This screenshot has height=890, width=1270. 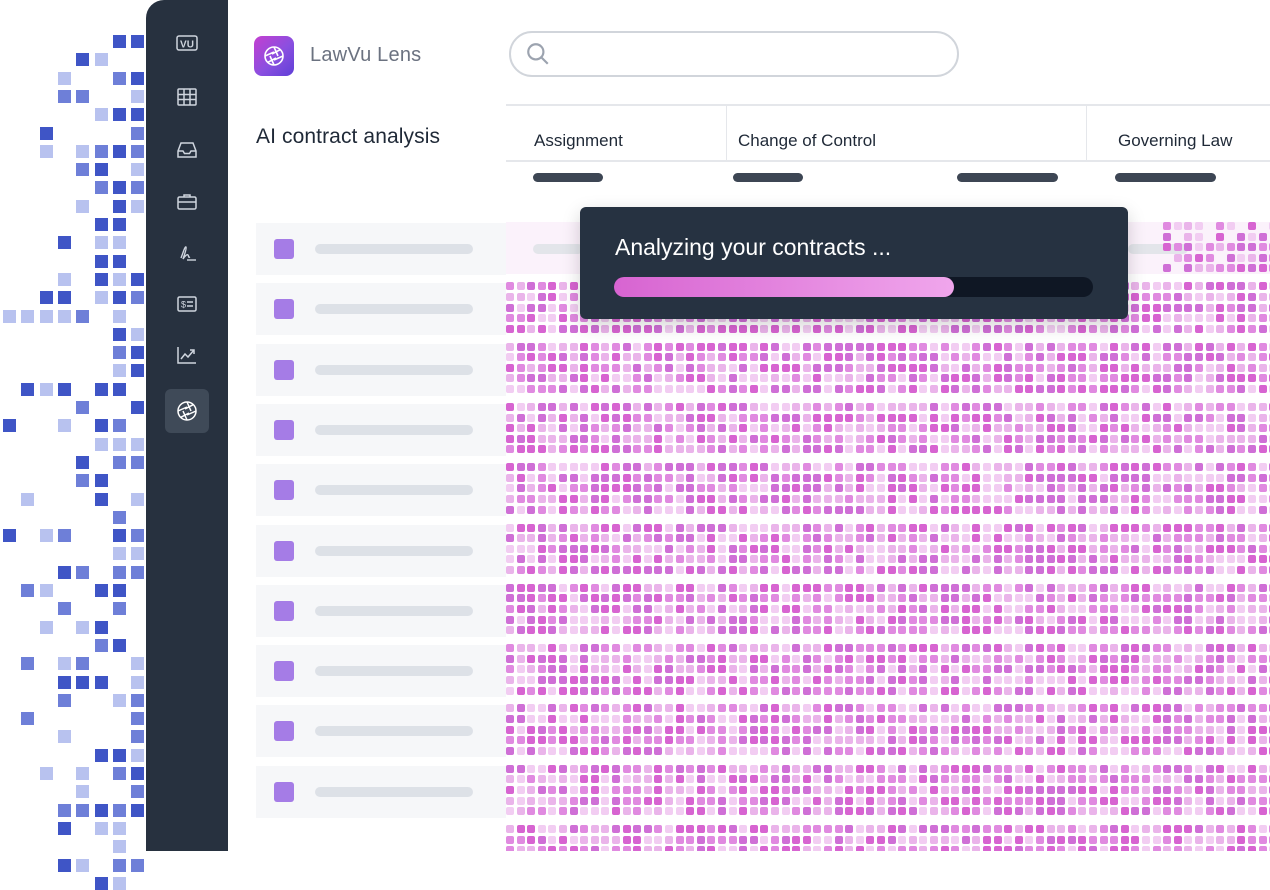 What do you see at coordinates (734, 54) in the screenshot?
I see `search-input` at bounding box center [734, 54].